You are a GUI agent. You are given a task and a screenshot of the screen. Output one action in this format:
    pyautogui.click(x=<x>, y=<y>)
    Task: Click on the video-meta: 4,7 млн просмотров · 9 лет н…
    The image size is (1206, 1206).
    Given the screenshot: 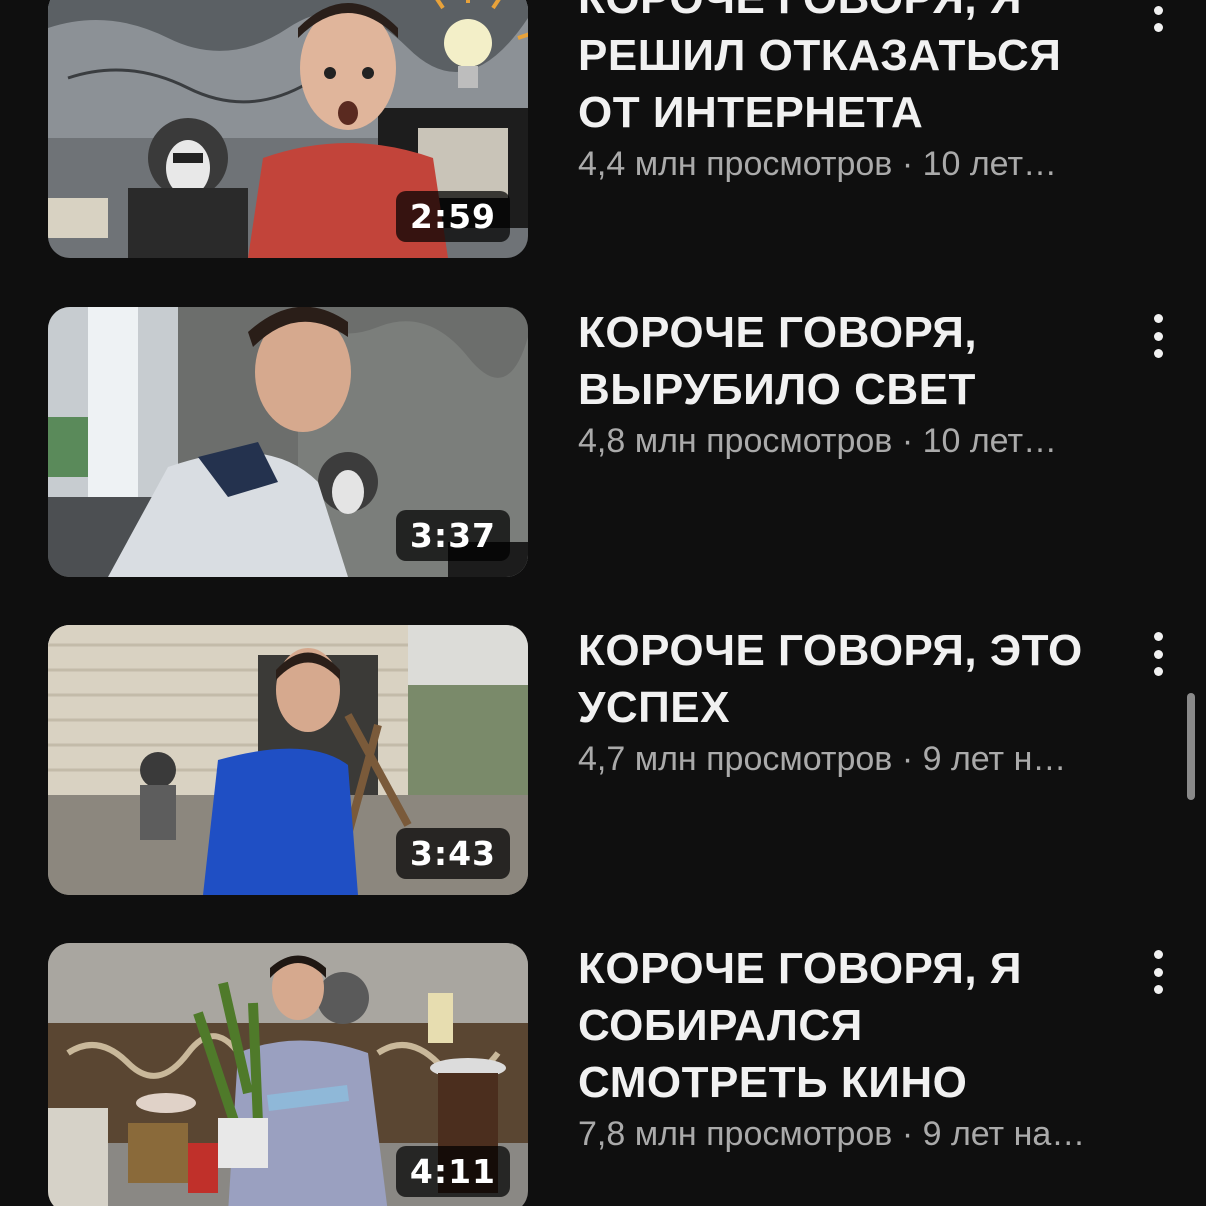 What is the action you would take?
    pyautogui.click(x=822, y=759)
    